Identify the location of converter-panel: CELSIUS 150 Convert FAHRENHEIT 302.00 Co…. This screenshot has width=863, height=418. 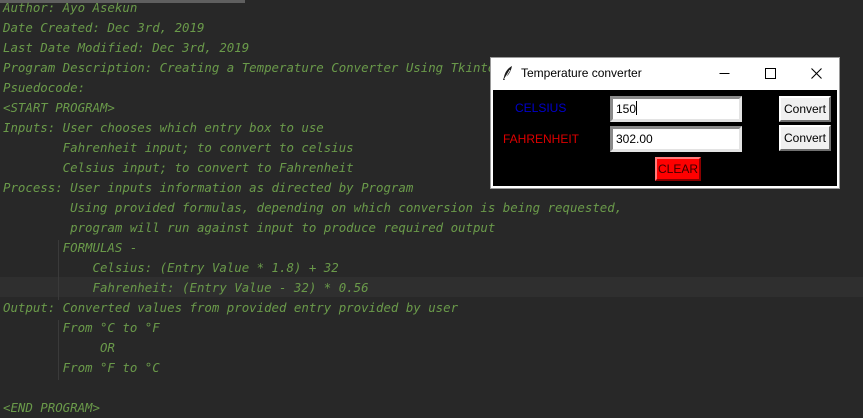
(665, 138).